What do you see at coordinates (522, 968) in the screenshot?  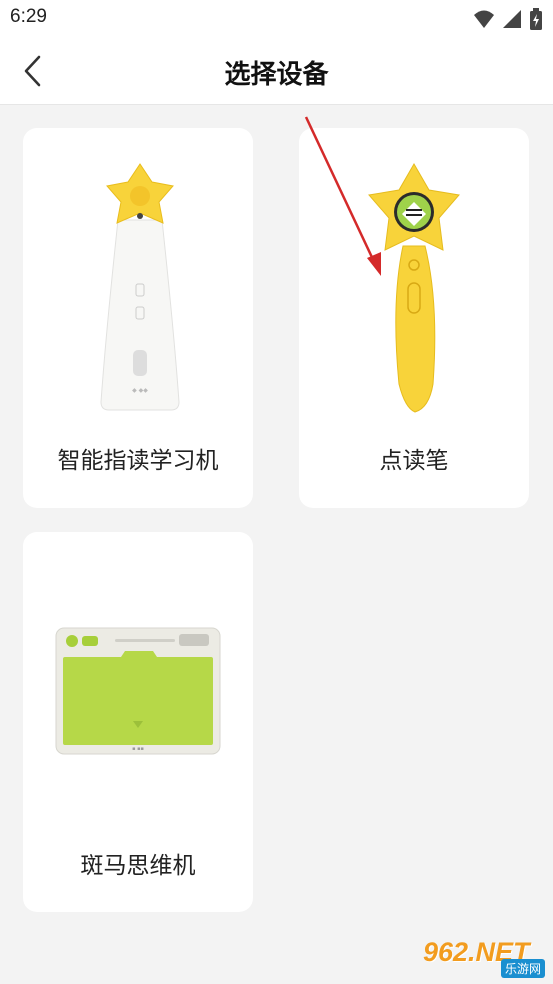 I see `watermark-sub: 乐游网` at bounding box center [522, 968].